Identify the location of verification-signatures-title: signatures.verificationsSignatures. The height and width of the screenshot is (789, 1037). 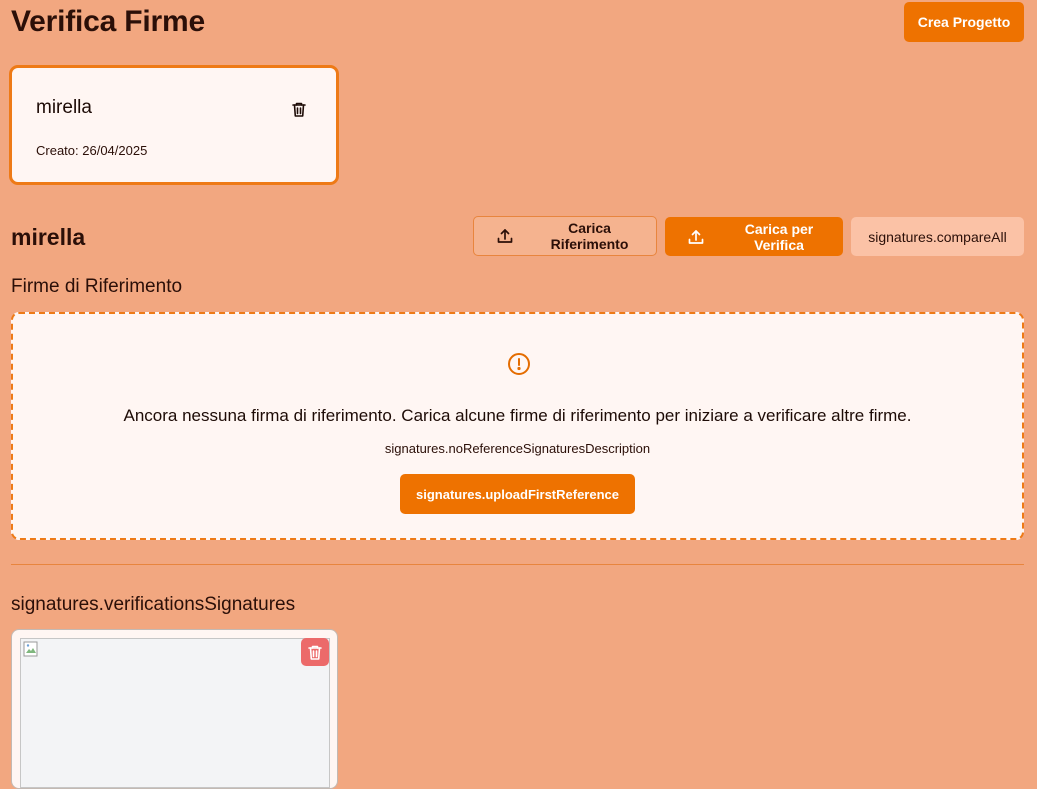
(153, 604).